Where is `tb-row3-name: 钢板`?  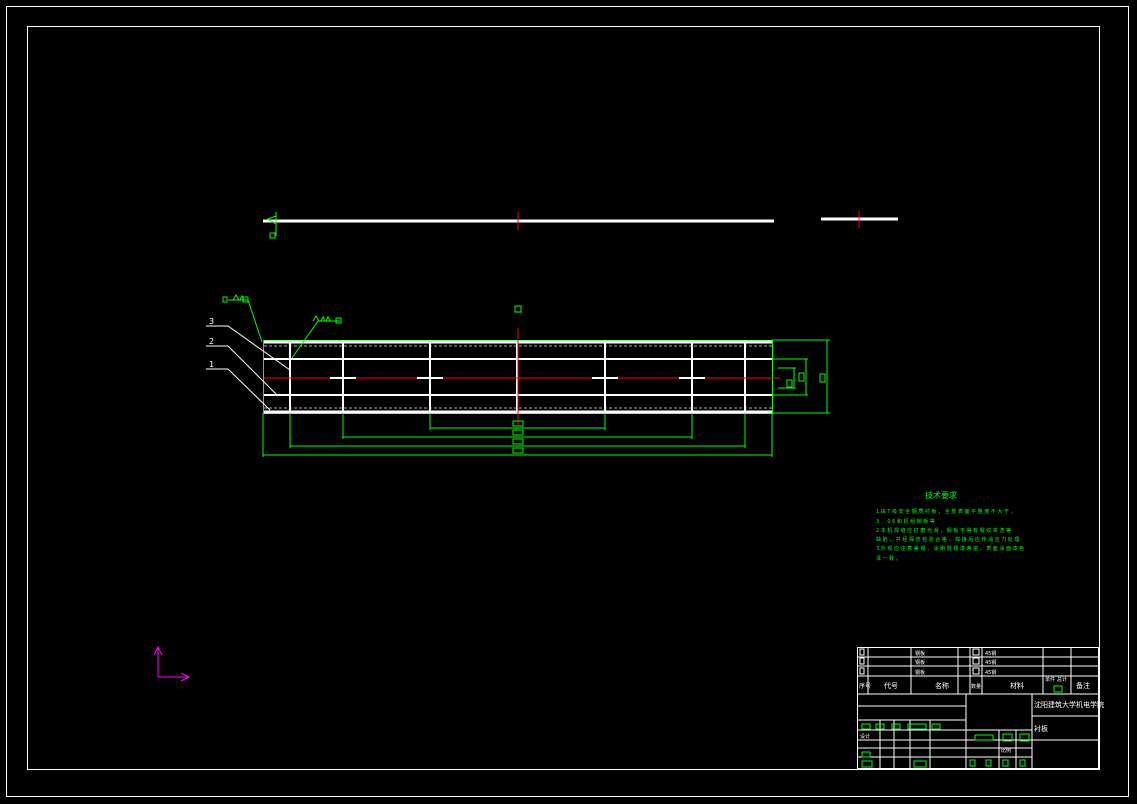
tb-row3-name: 钢板 is located at coordinates (920, 653).